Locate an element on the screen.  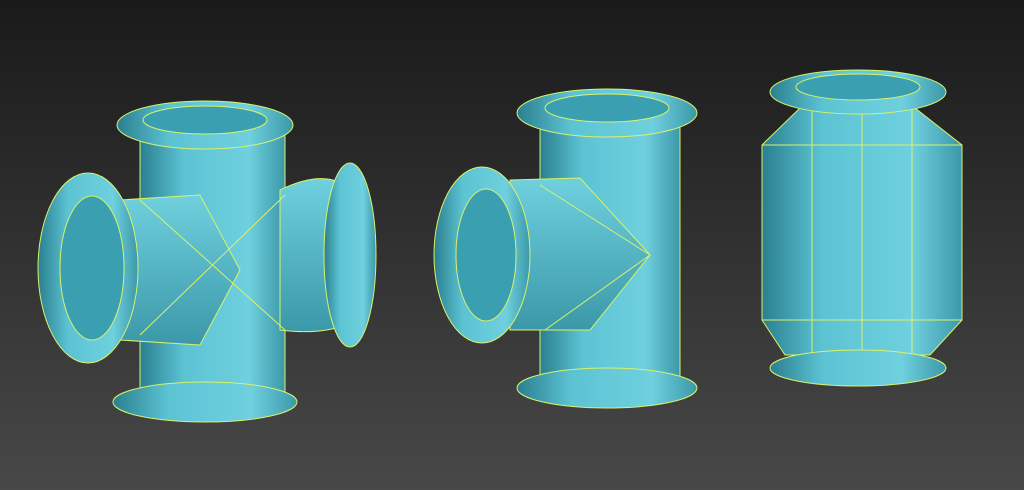
tee-left-opening is located at coordinates (486, 255).